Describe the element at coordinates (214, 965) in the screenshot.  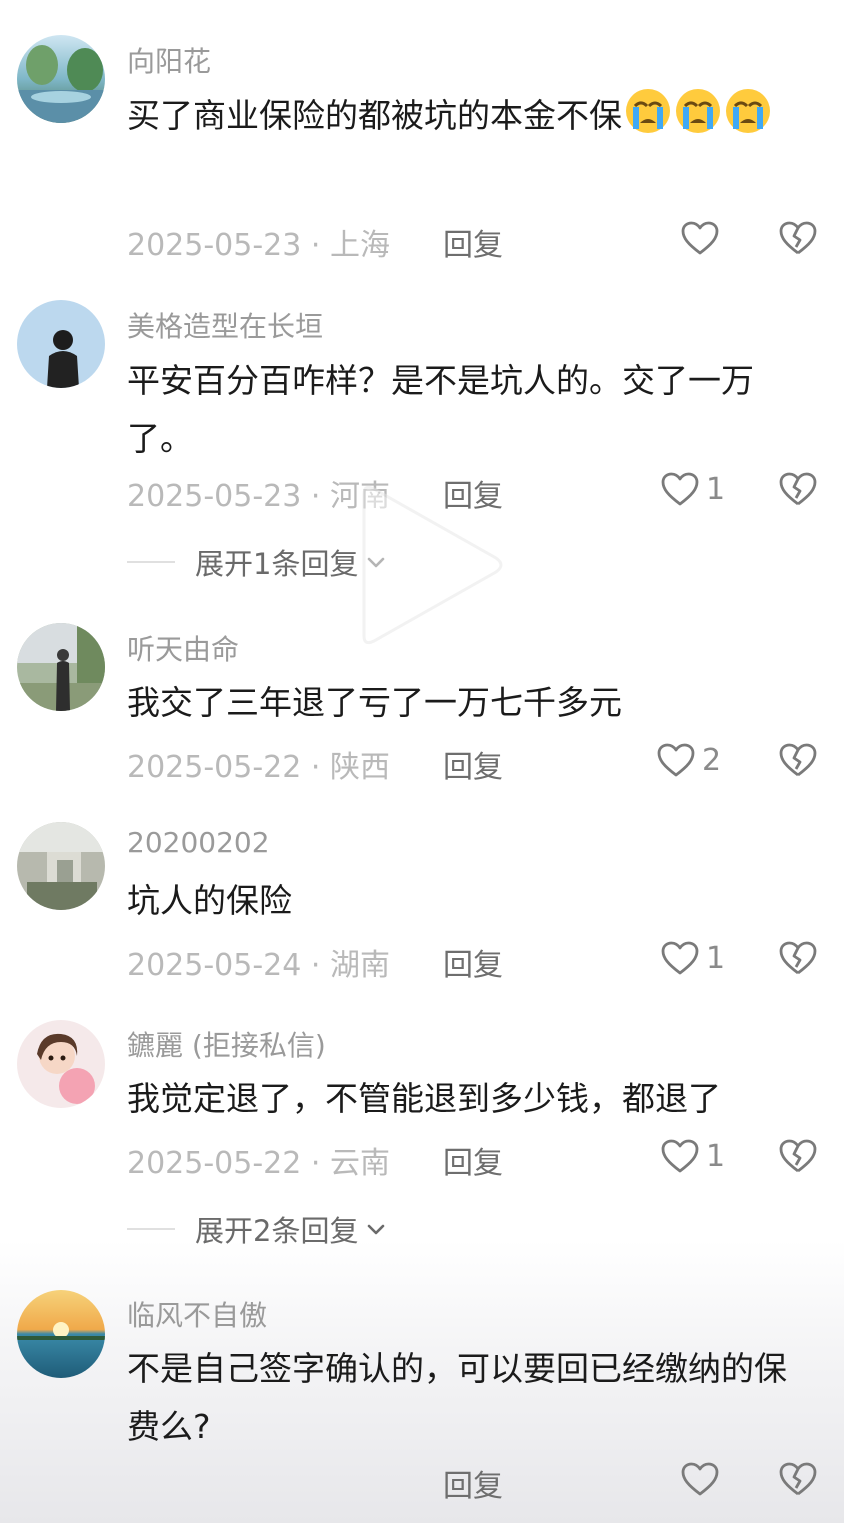
I see `comment-date: 2025-05-24` at that location.